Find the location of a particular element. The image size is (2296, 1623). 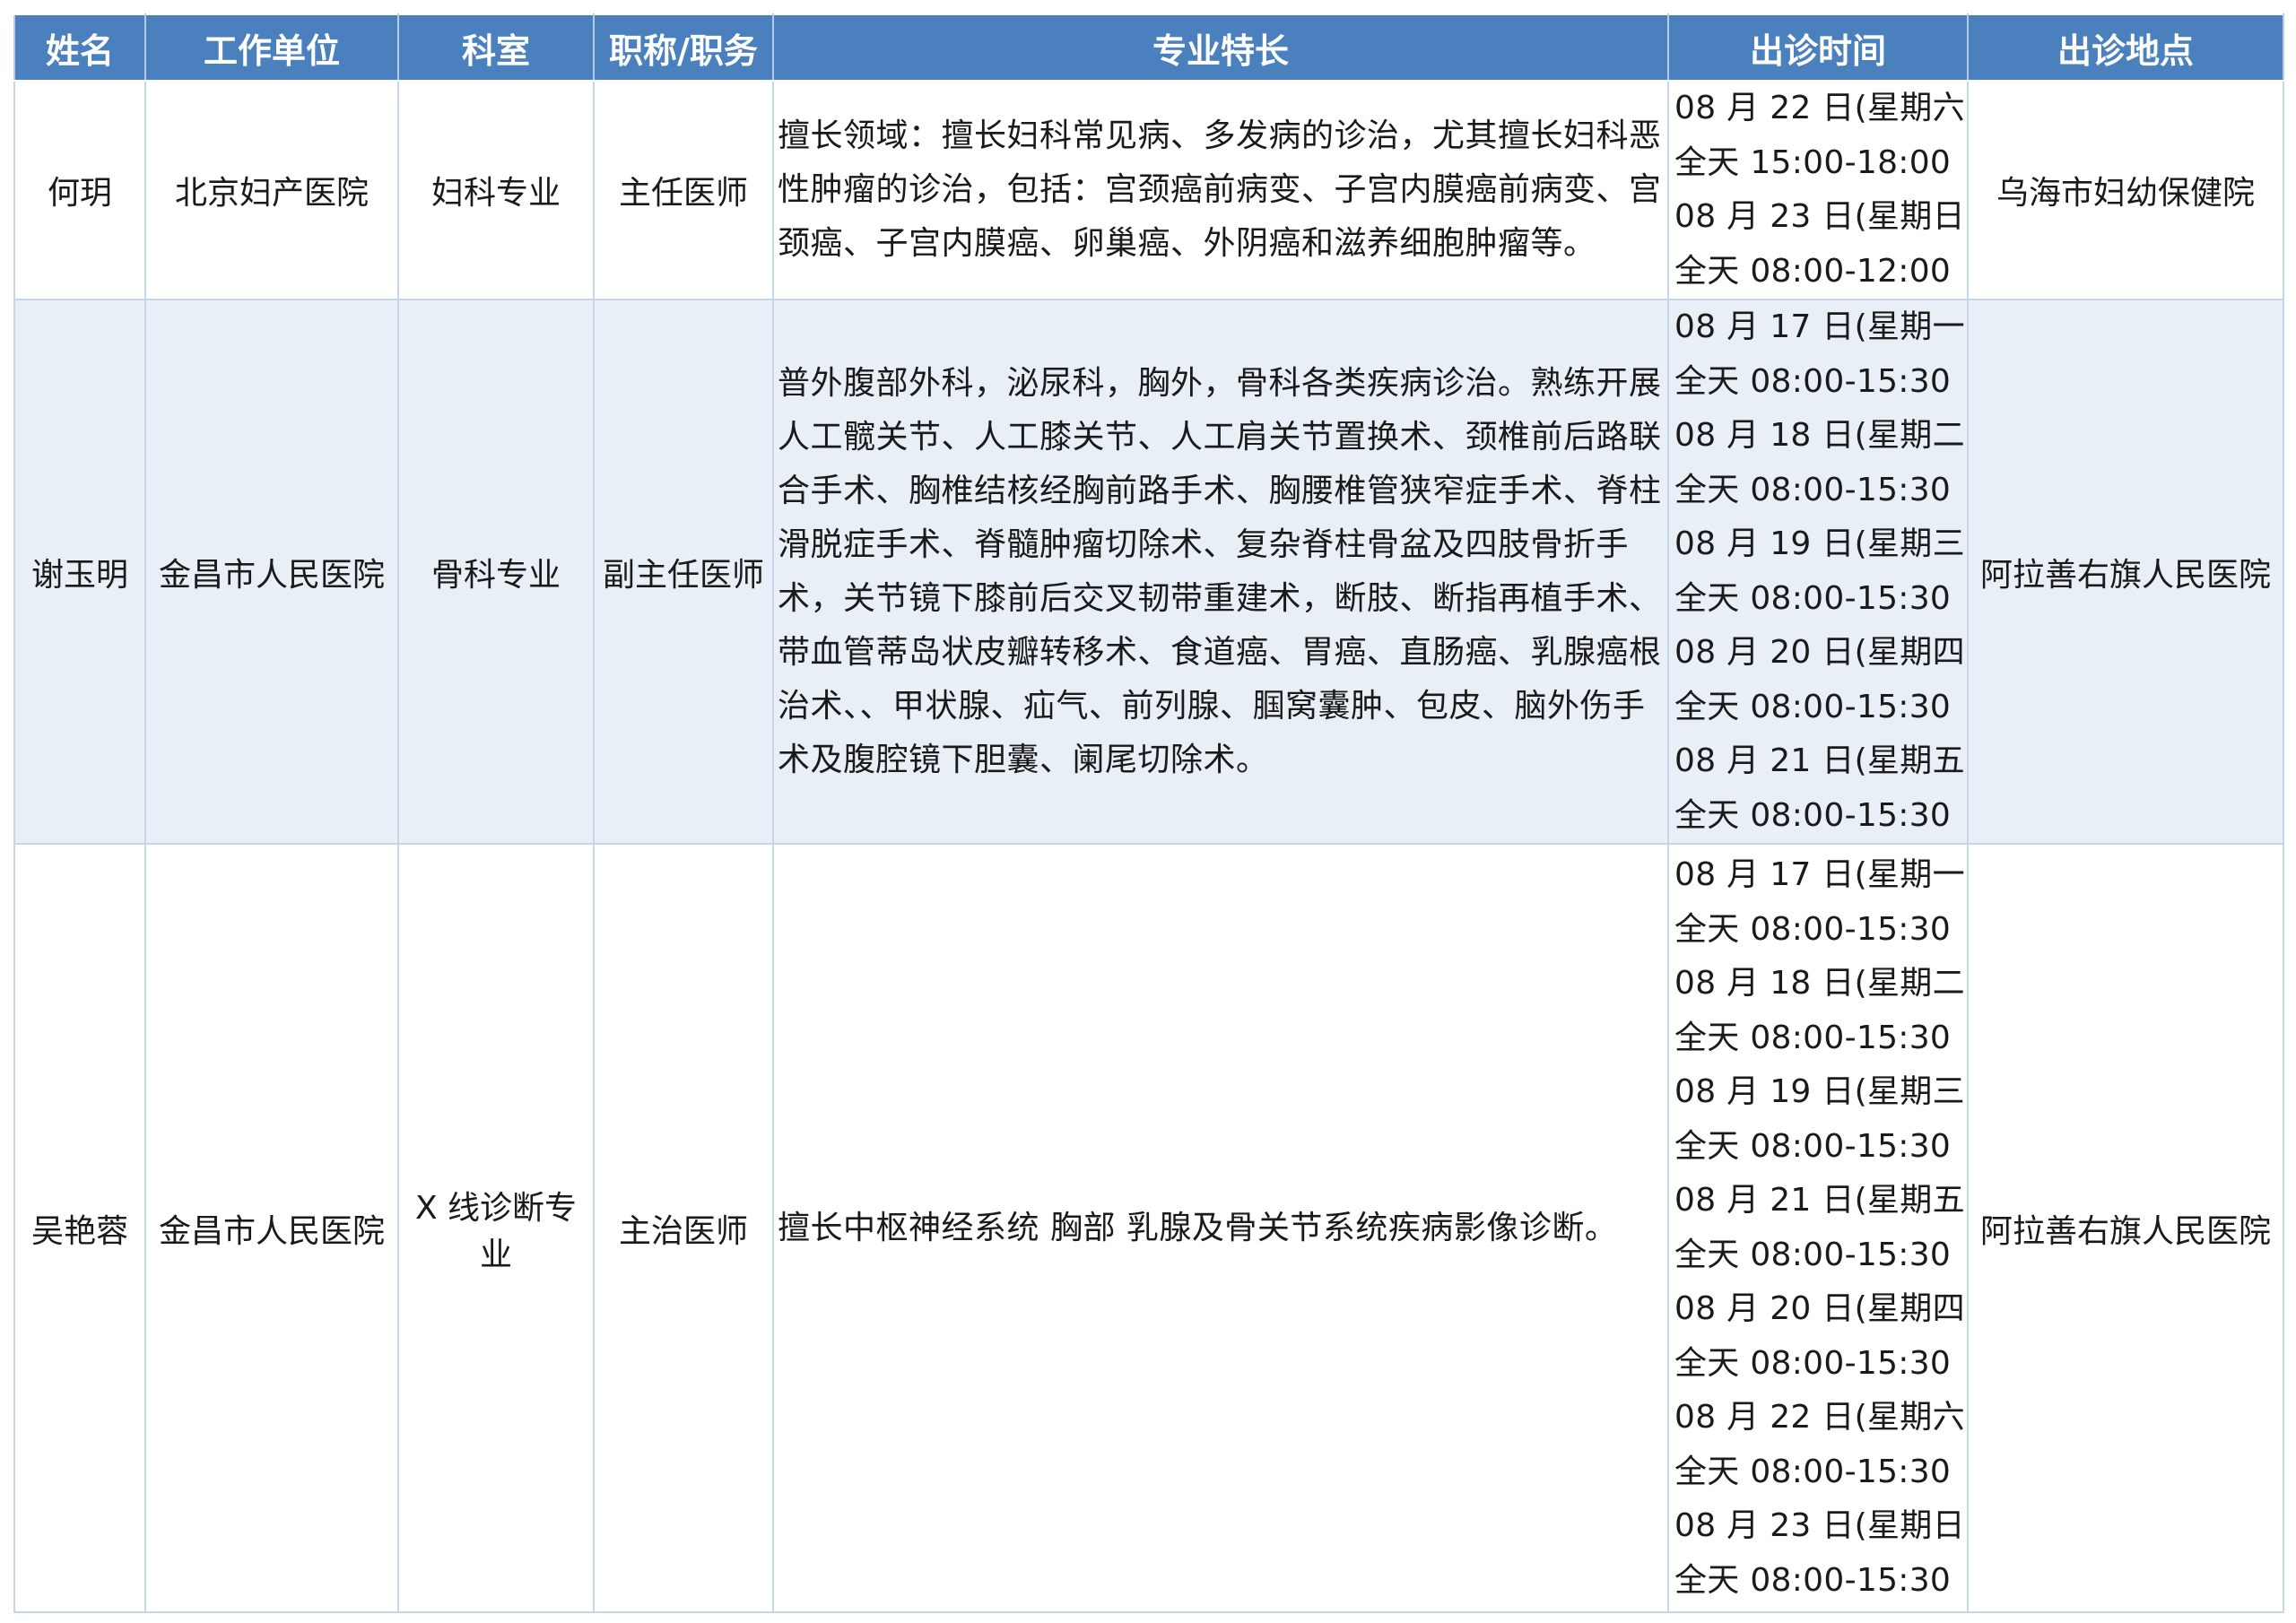

doctor-dept: X 线诊断专业 is located at coordinates (496, 1228).